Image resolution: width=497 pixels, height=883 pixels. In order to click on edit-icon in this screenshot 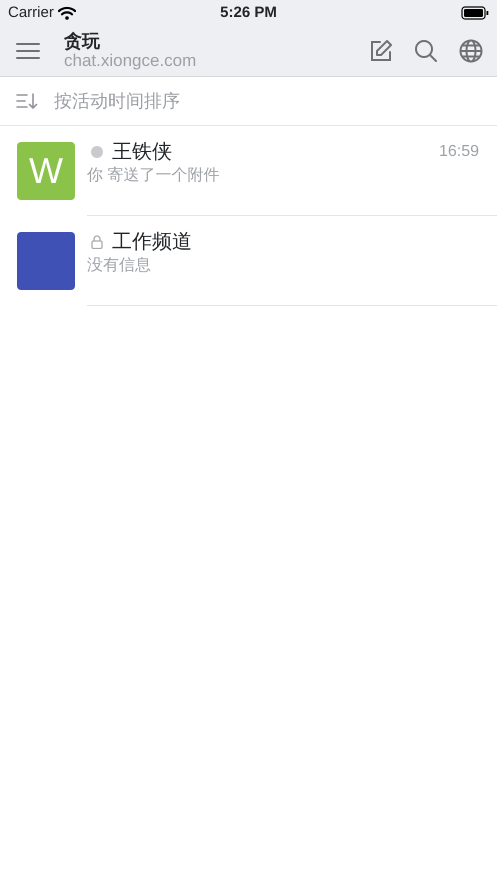, I will do `click(381, 51)`.